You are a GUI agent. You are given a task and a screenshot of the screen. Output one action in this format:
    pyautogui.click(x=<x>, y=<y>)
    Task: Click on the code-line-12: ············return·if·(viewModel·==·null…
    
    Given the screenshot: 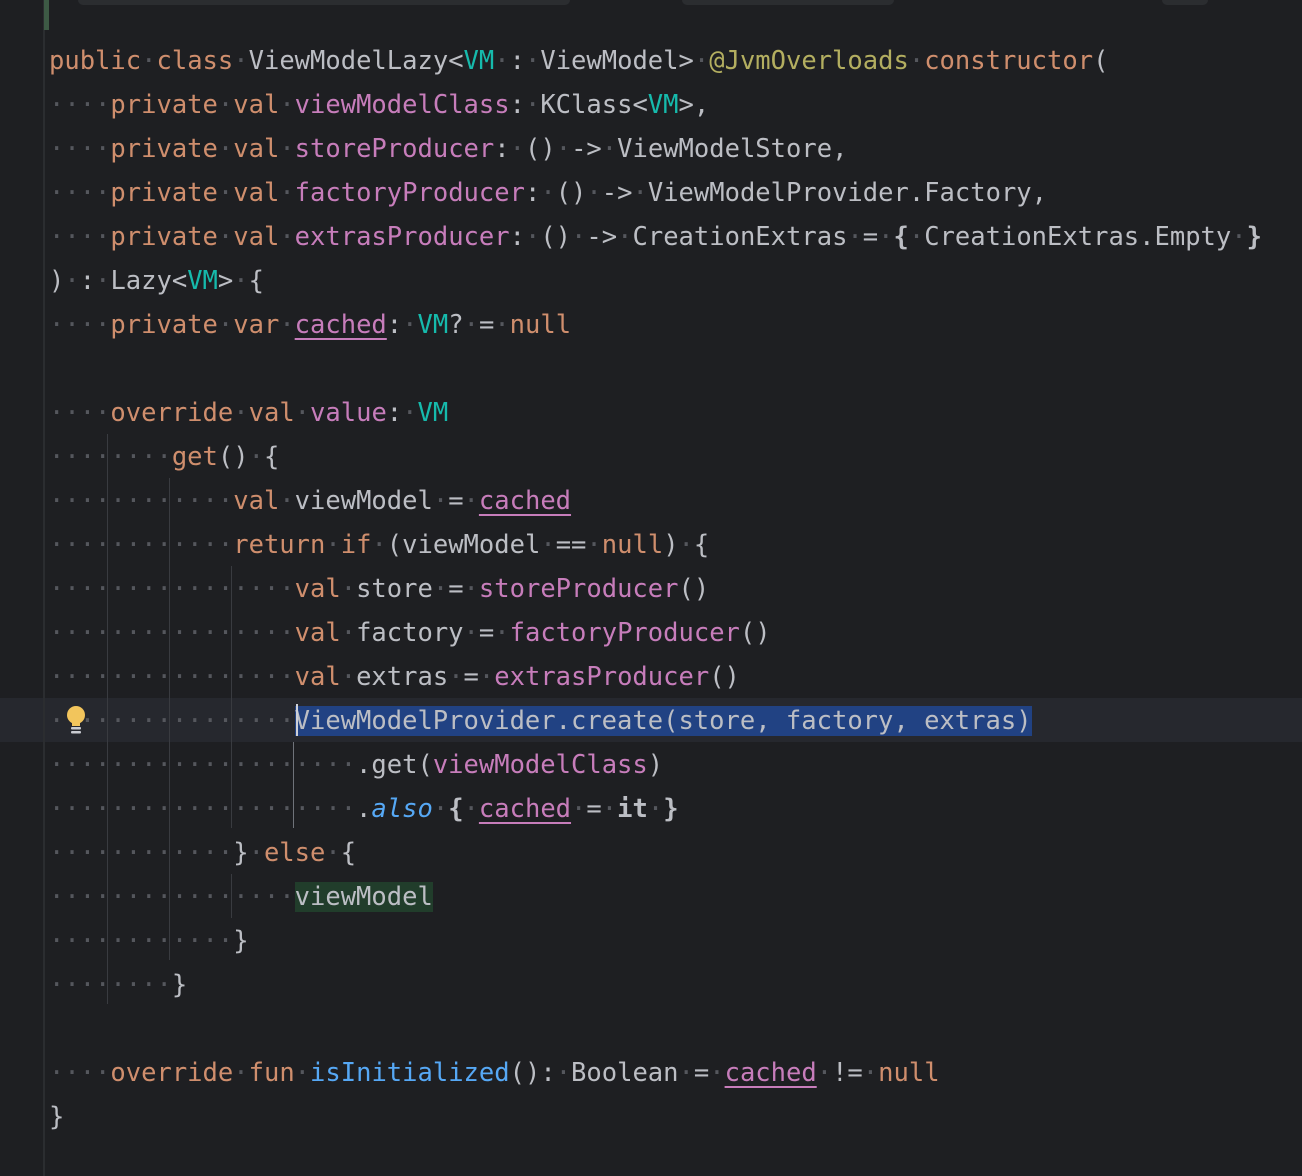 What is the action you would take?
    pyautogui.click(x=379, y=545)
    